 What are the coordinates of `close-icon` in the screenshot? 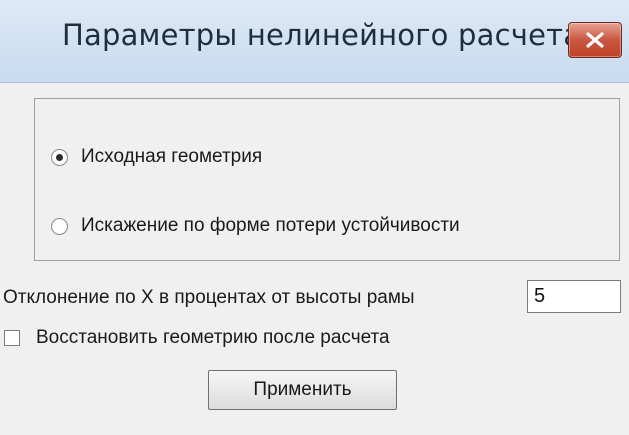 It's located at (595, 40).